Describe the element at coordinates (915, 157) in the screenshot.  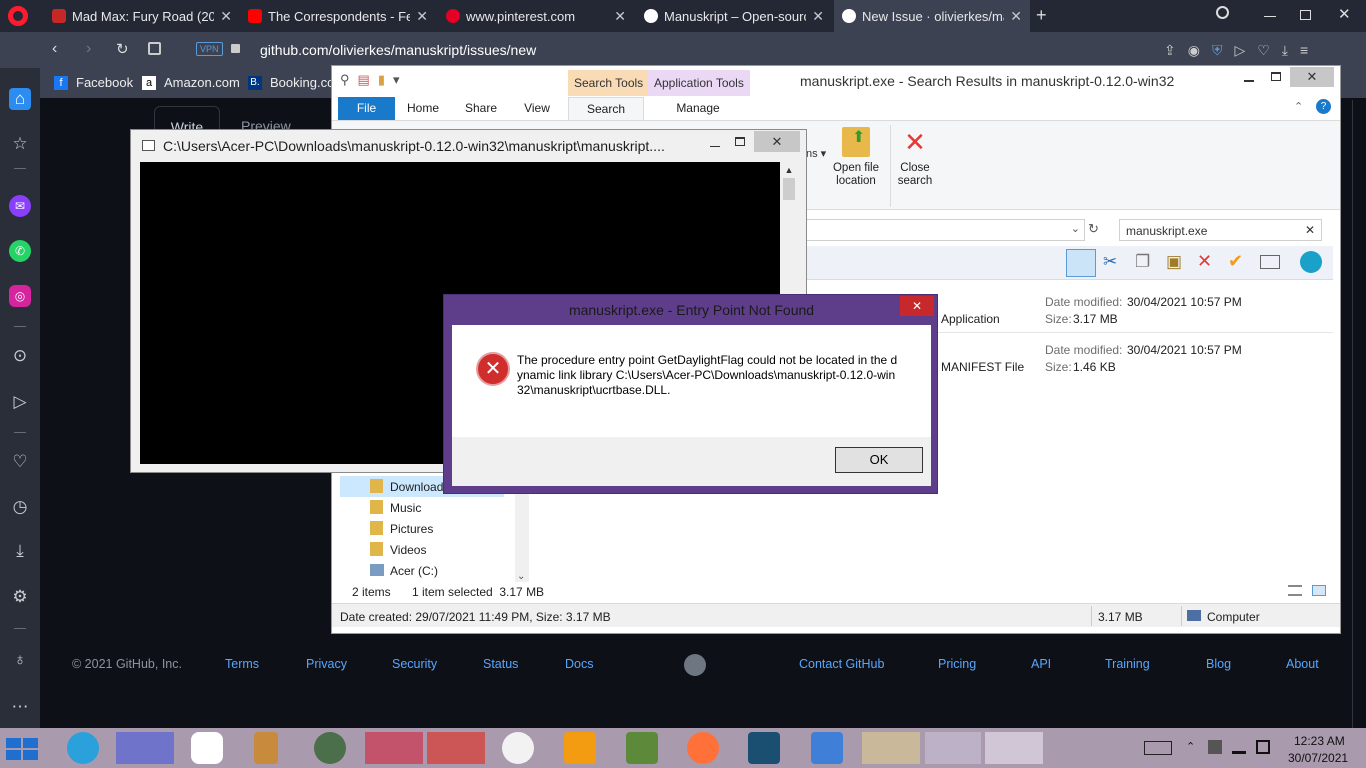
I see `close-search-button: ✕ Close search` at that location.